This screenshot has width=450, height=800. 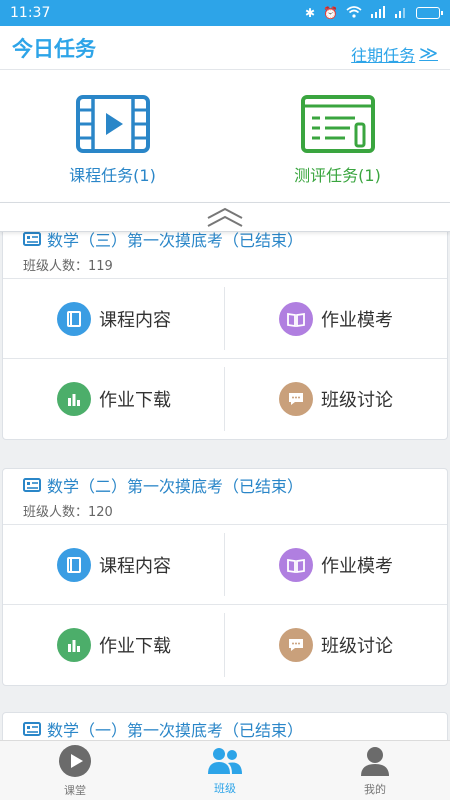 What do you see at coordinates (383, 55) in the screenshot?
I see `history-tasks-label: 往期任务` at bounding box center [383, 55].